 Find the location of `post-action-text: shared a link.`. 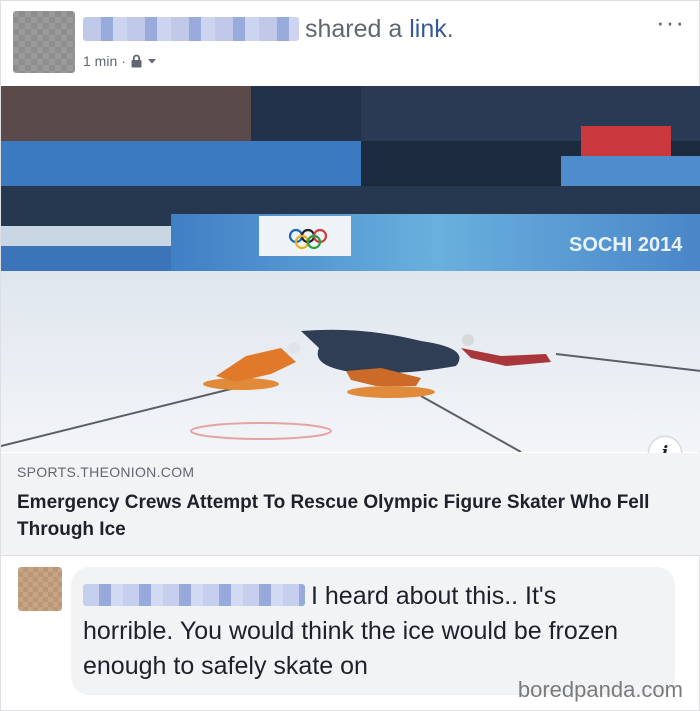

post-action-text: shared a link. is located at coordinates (379, 29).